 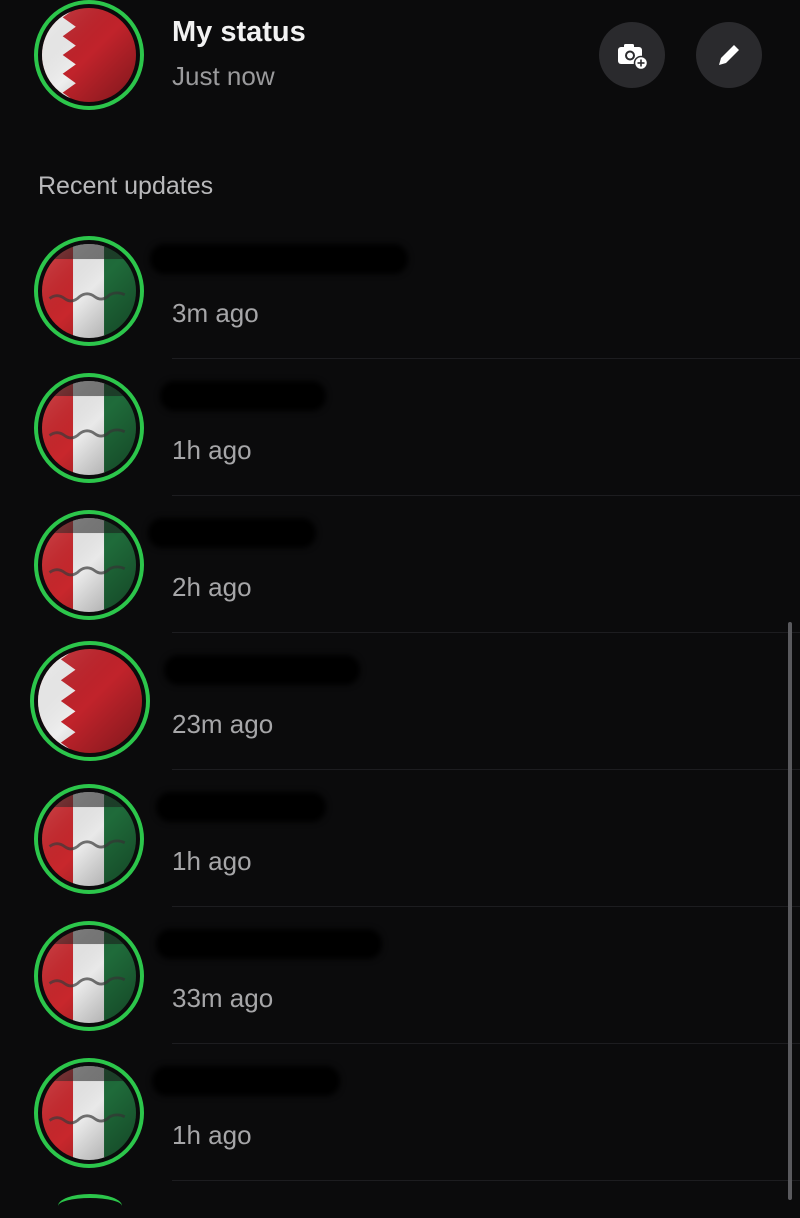 I want to click on recent-updates-heading: Recent updates, so click(x=126, y=186).